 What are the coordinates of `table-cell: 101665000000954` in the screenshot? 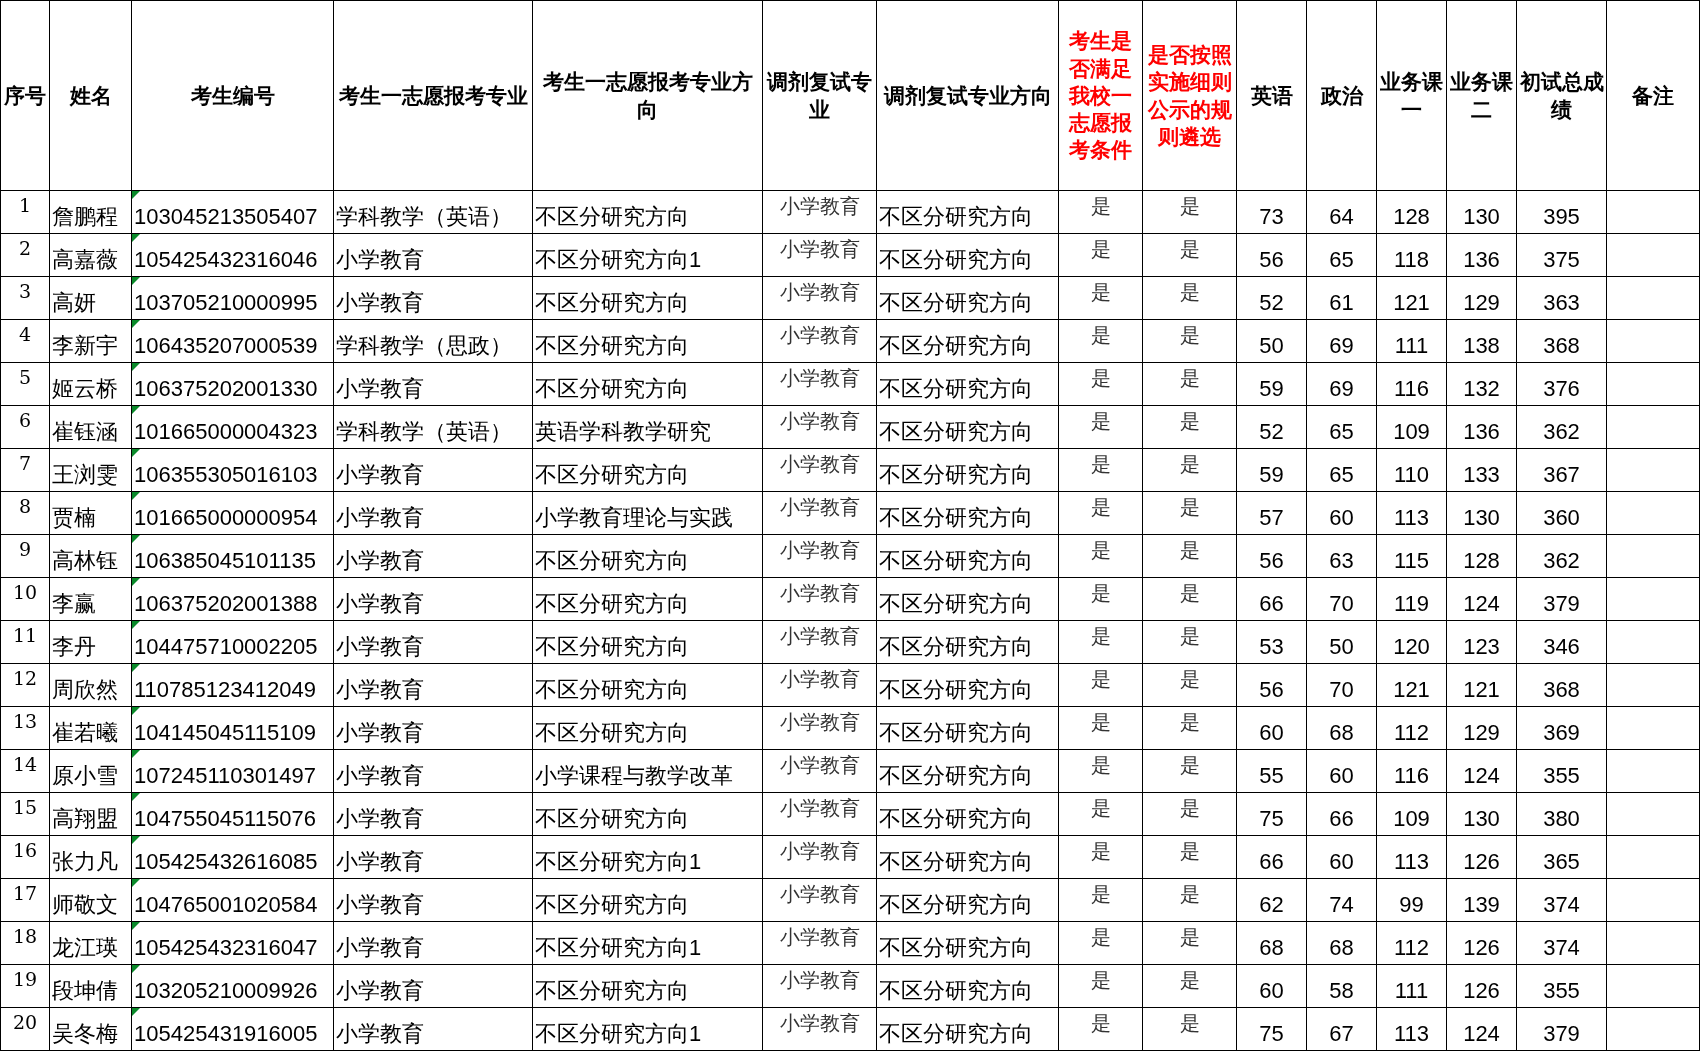 It's located at (232, 513).